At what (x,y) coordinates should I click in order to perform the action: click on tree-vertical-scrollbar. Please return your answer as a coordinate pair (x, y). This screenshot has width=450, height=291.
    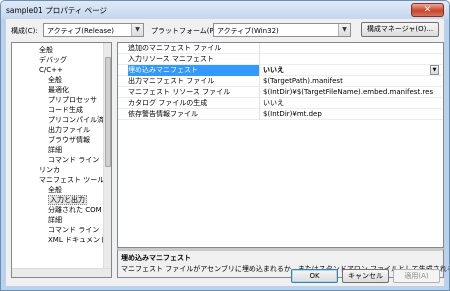
    Looking at the image, I should click on (107, 155).